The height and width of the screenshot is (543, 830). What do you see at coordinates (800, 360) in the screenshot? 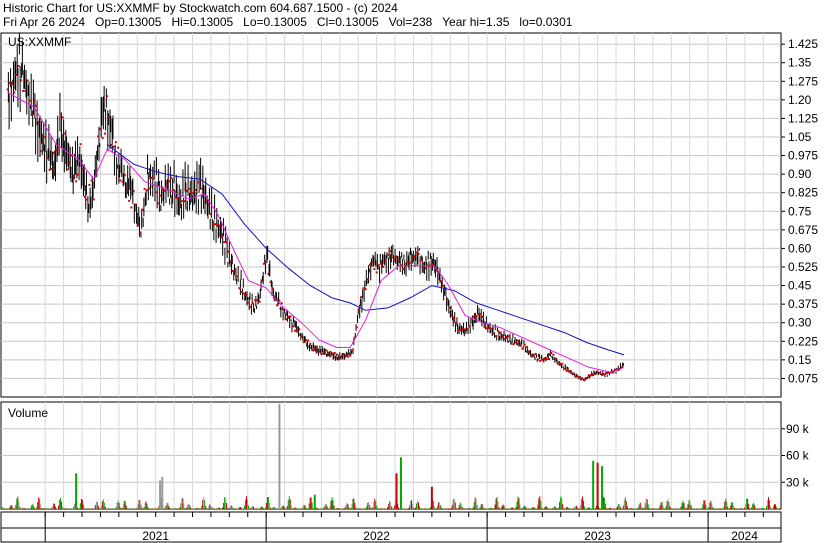
I see `price-y-tick-label: 0.15` at bounding box center [800, 360].